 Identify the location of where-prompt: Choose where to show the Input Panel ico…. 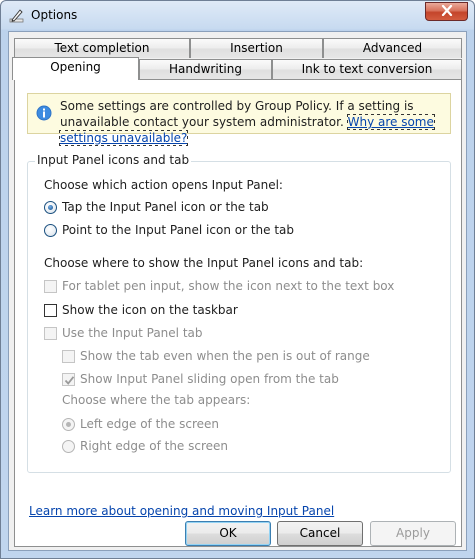
(204, 263).